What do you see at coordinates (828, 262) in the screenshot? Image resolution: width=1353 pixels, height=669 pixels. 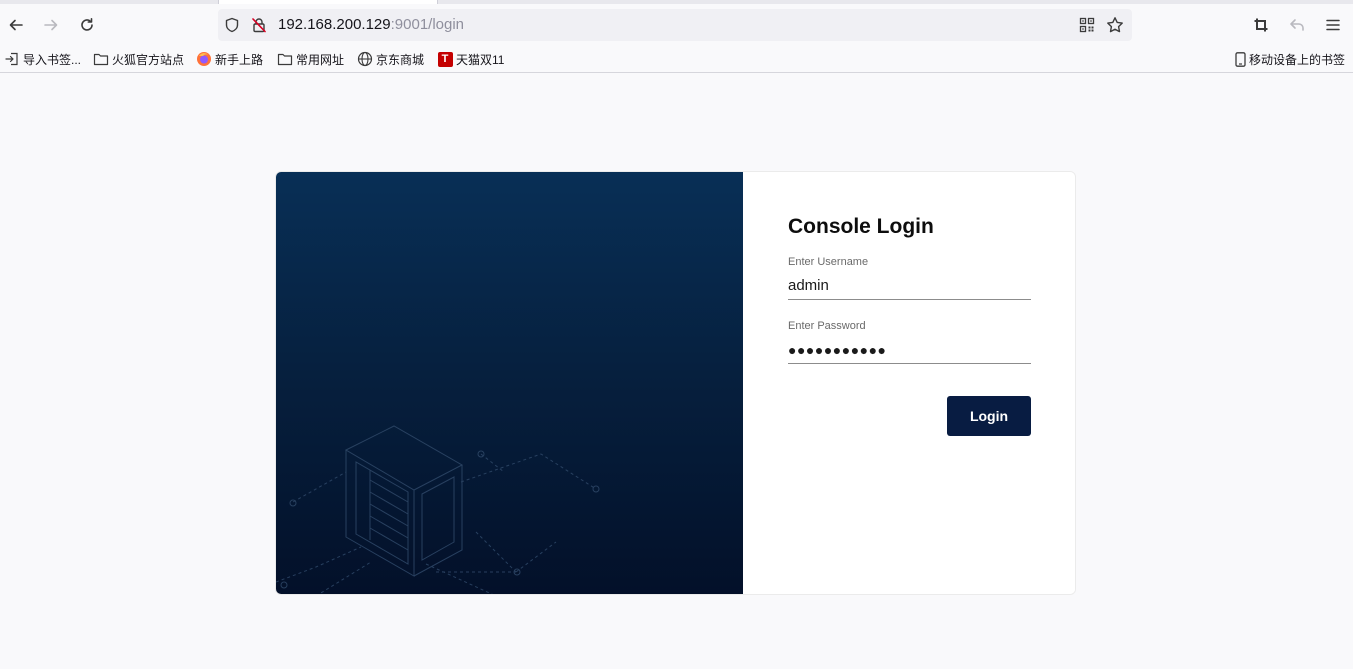 I see `username-label: Enter Username` at bounding box center [828, 262].